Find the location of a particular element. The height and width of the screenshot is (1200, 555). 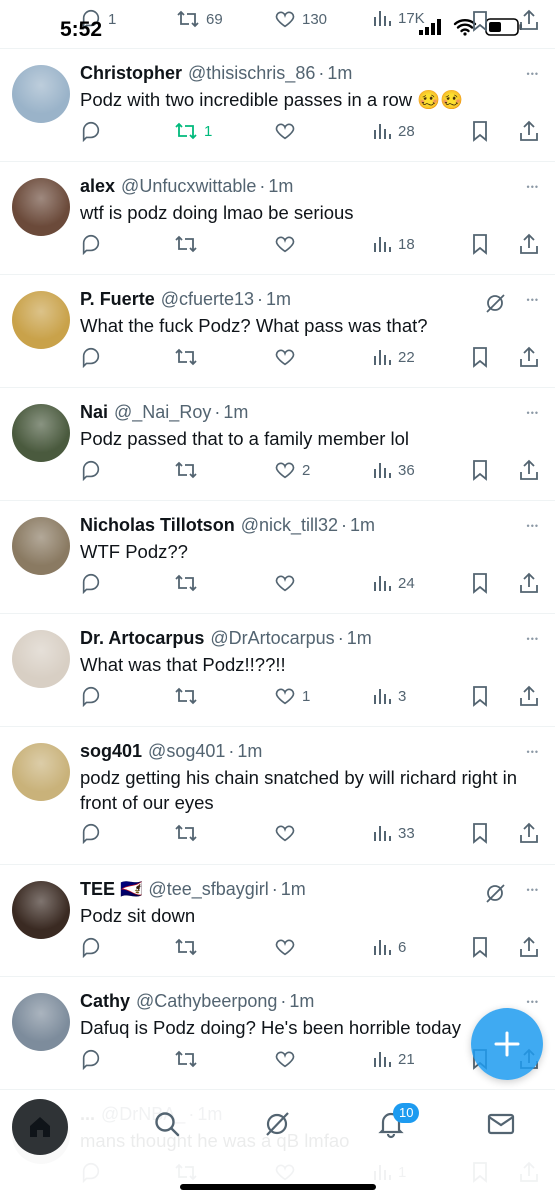

author-handle: @thisischris_86 is located at coordinates (251, 73).